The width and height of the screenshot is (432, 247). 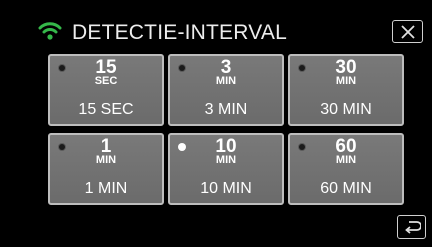 I want to click on option-label: 1 MIN, so click(x=106, y=188).